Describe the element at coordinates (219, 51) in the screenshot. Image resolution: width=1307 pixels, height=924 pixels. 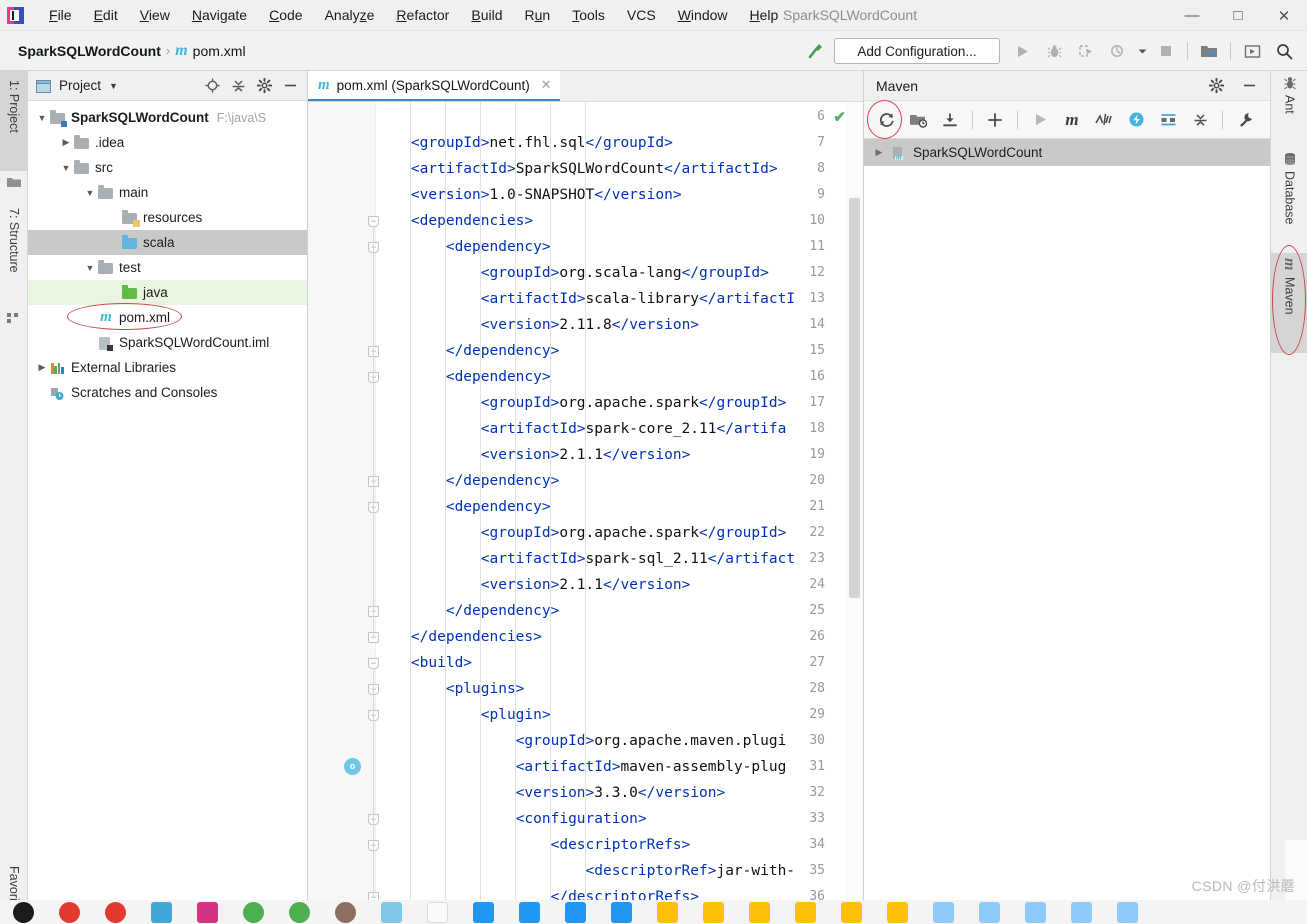
I see `breadcrumb-file: pom.xml` at that location.